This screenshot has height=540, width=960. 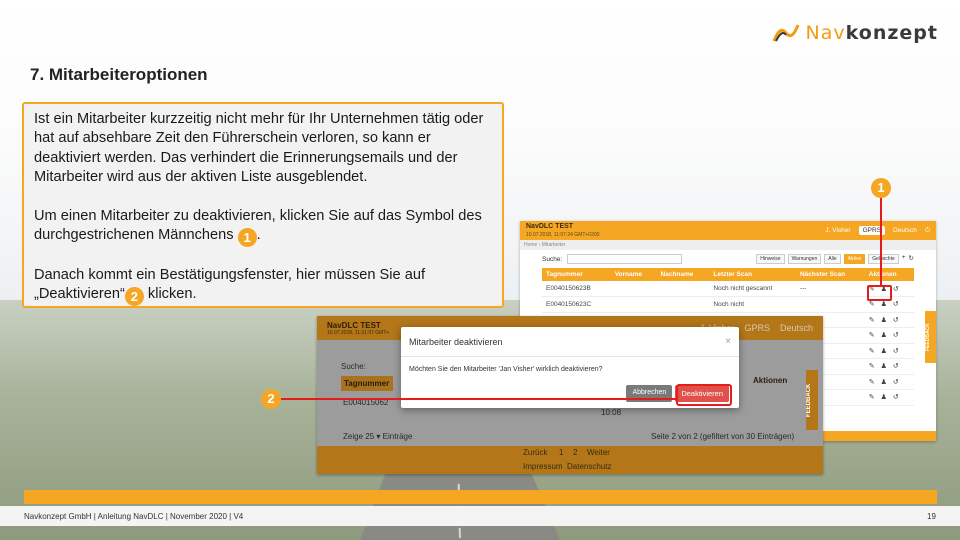 What do you see at coordinates (752, 274) in the screenshot?
I see `col-letzter-scan: Letzter Scan` at bounding box center [752, 274].